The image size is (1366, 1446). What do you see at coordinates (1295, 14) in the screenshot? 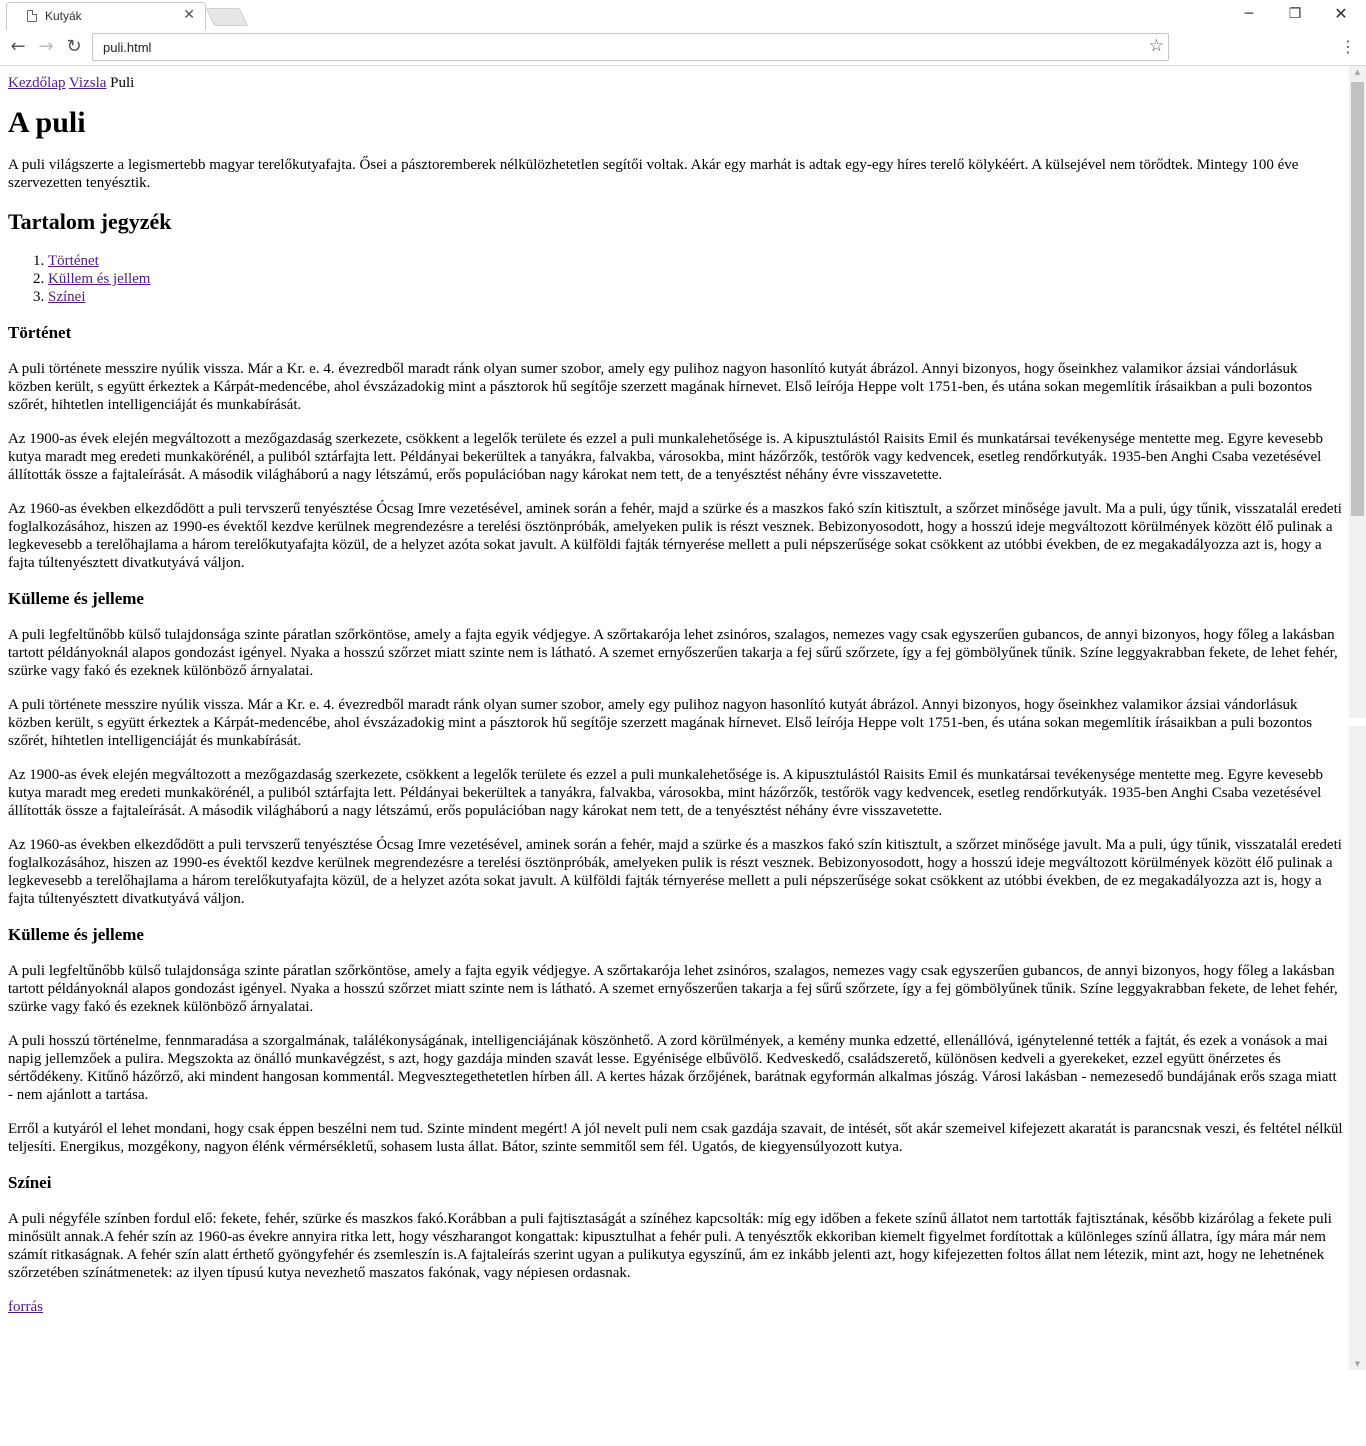
I see `restore-icon: ❐` at bounding box center [1295, 14].